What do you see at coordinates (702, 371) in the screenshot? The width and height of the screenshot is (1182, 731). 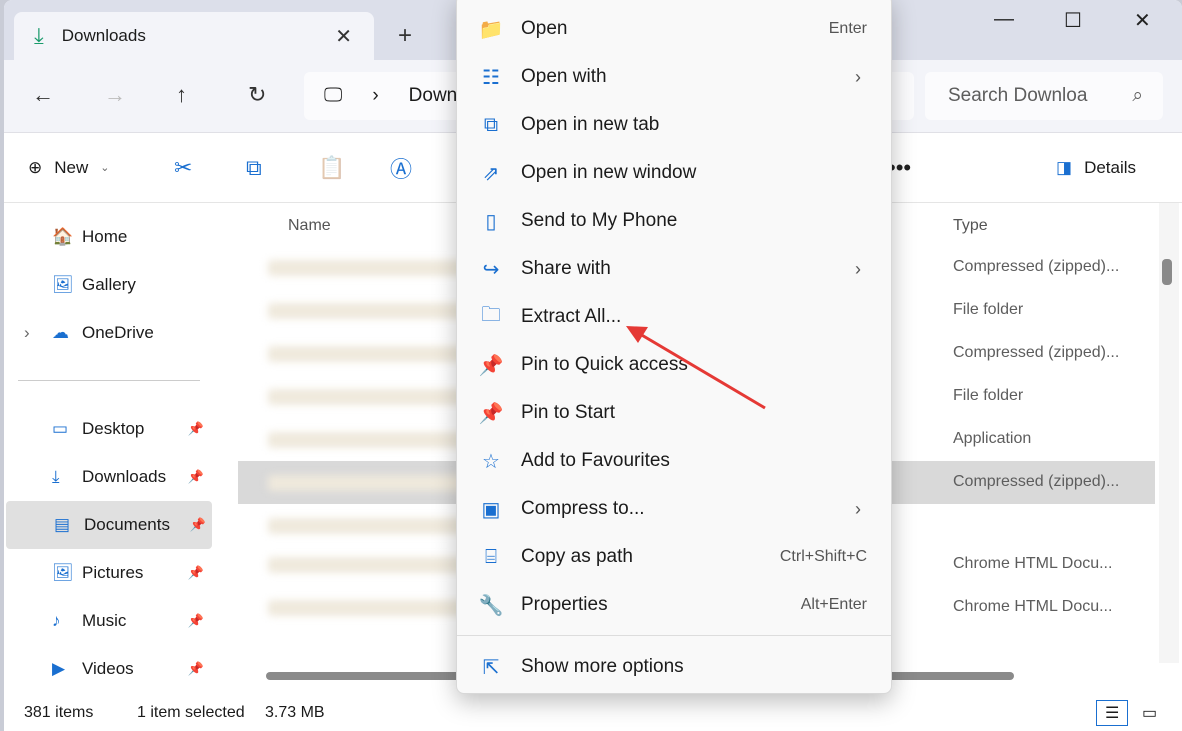 I see `arrow-shaft` at bounding box center [702, 371].